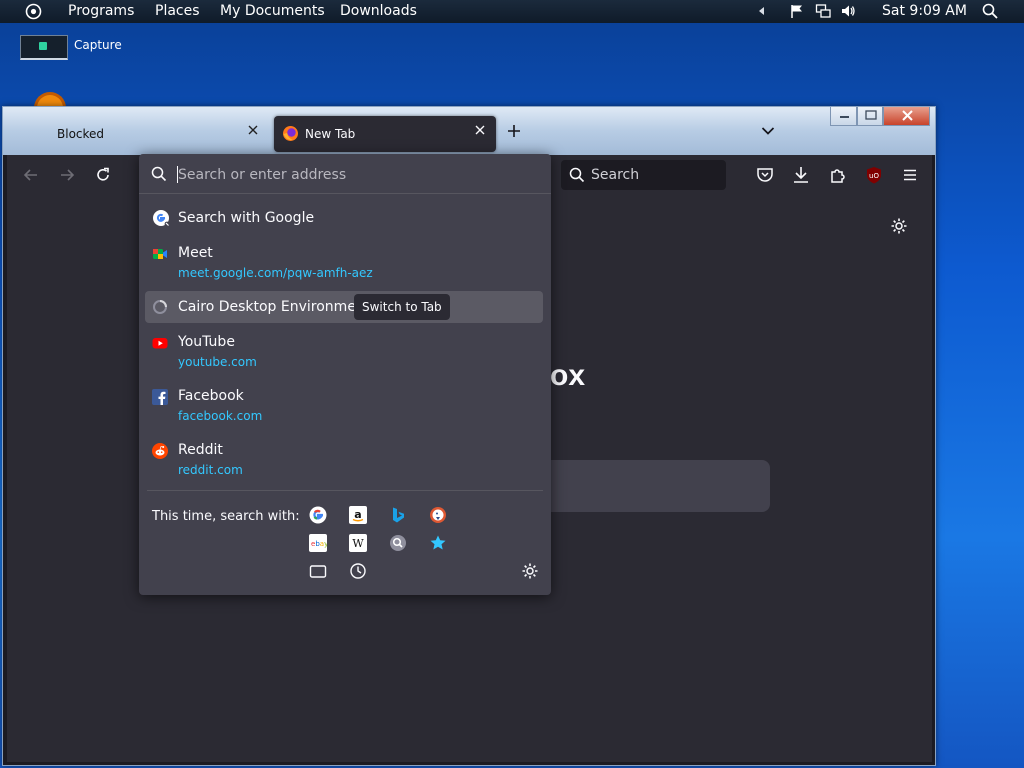  I want to click on downloads-menu: Downloads, so click(378, 11).